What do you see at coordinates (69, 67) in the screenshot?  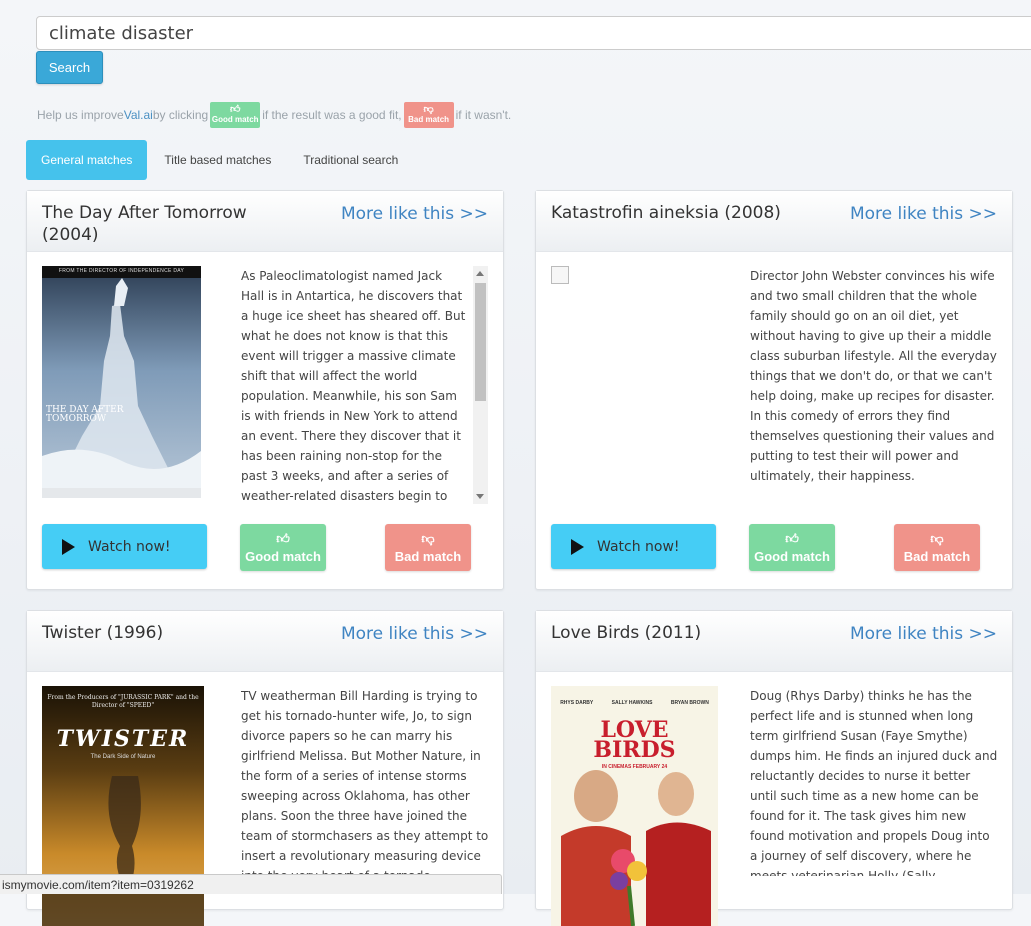 I see `search-button: Search` at bounding box center [69, 67].